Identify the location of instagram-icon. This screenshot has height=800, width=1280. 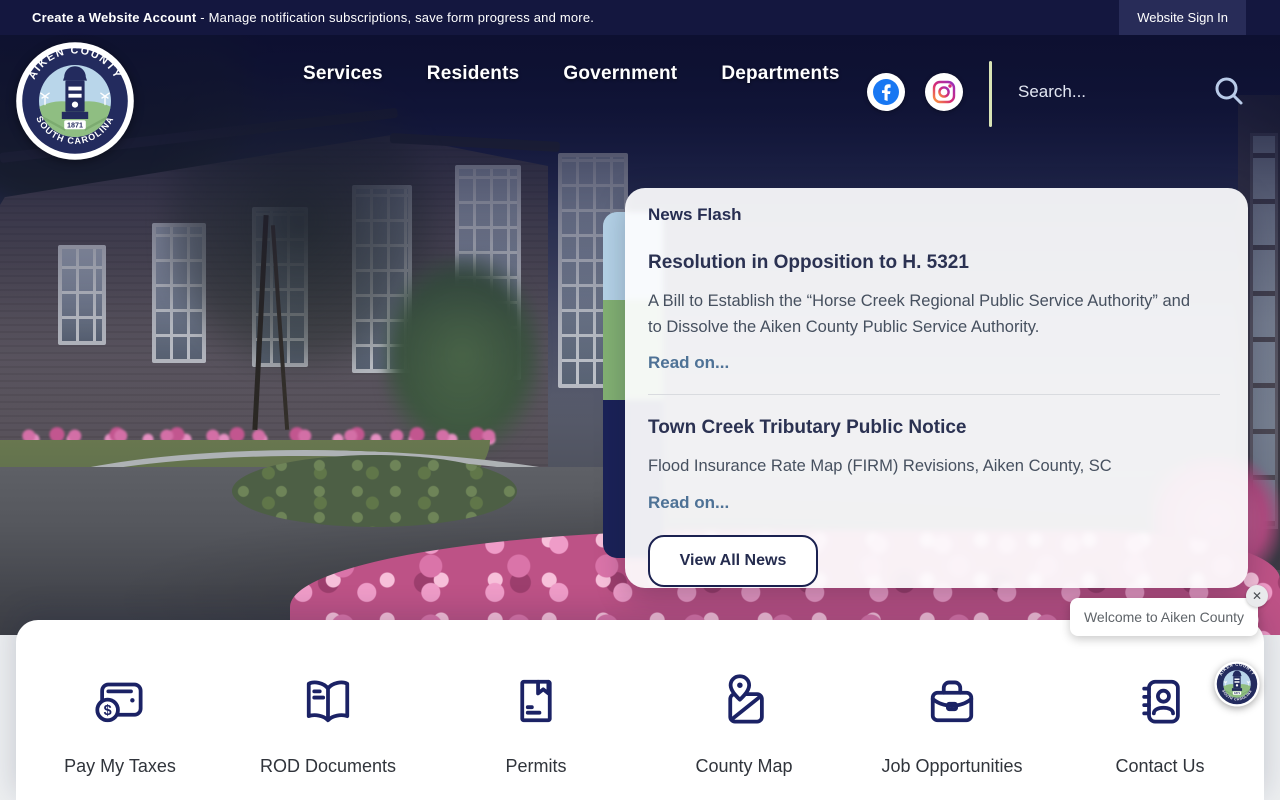
(944, 92).